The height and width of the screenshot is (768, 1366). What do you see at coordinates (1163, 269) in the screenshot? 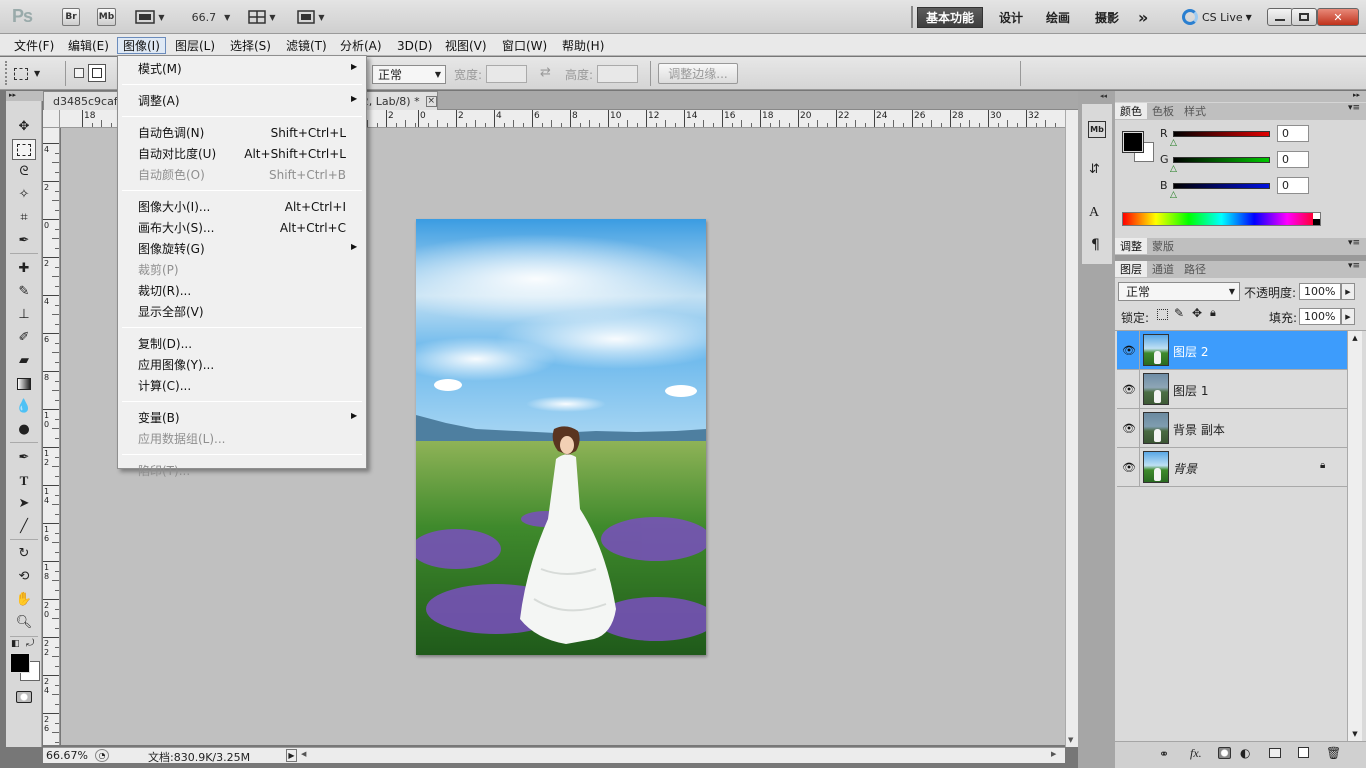
I see `tab-channels: 通道` at bounding box center [1163, 269].